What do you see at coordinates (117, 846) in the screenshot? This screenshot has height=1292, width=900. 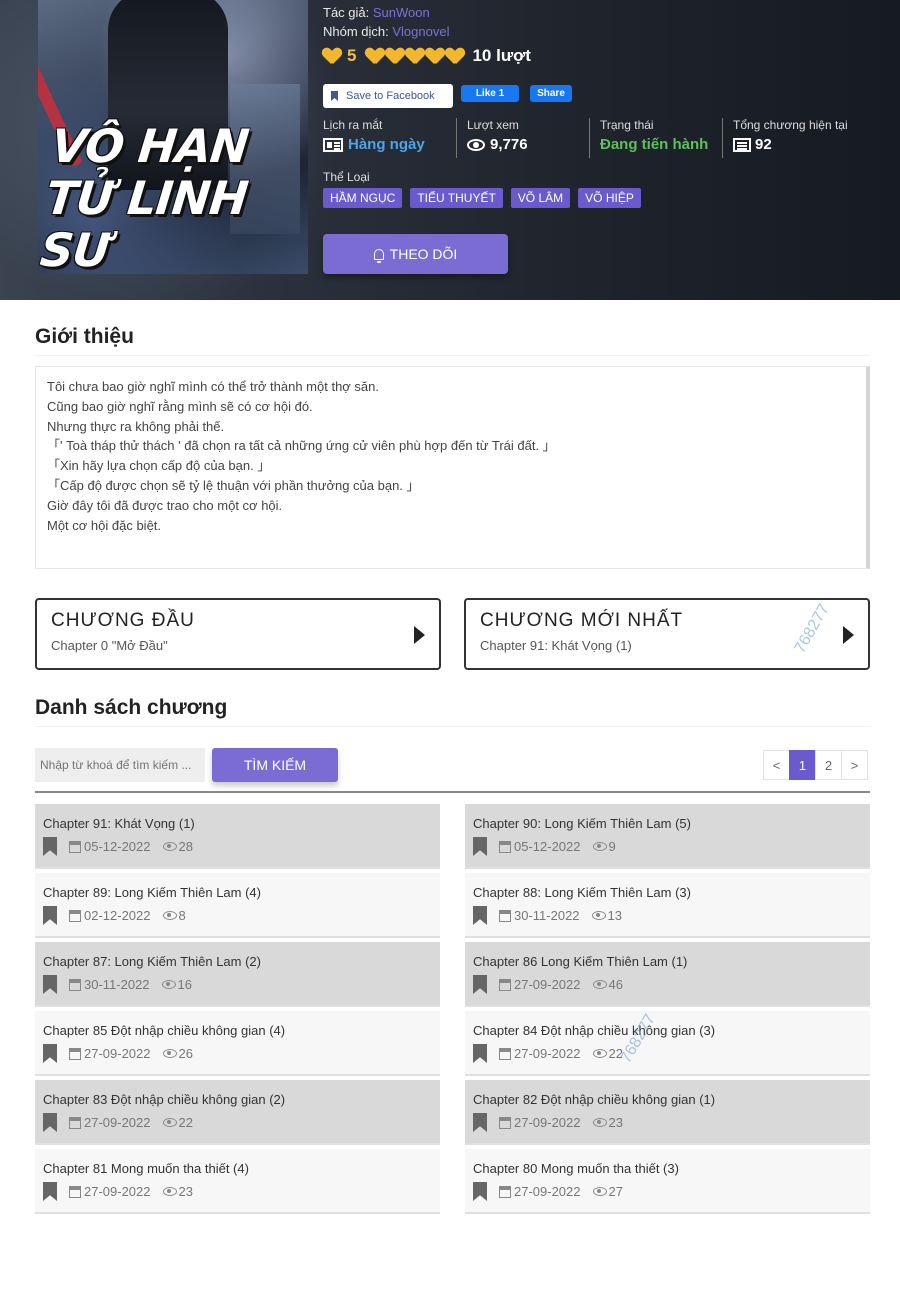 I see `chapter-date: 05-12-2022` at bounding box center [117, 846].